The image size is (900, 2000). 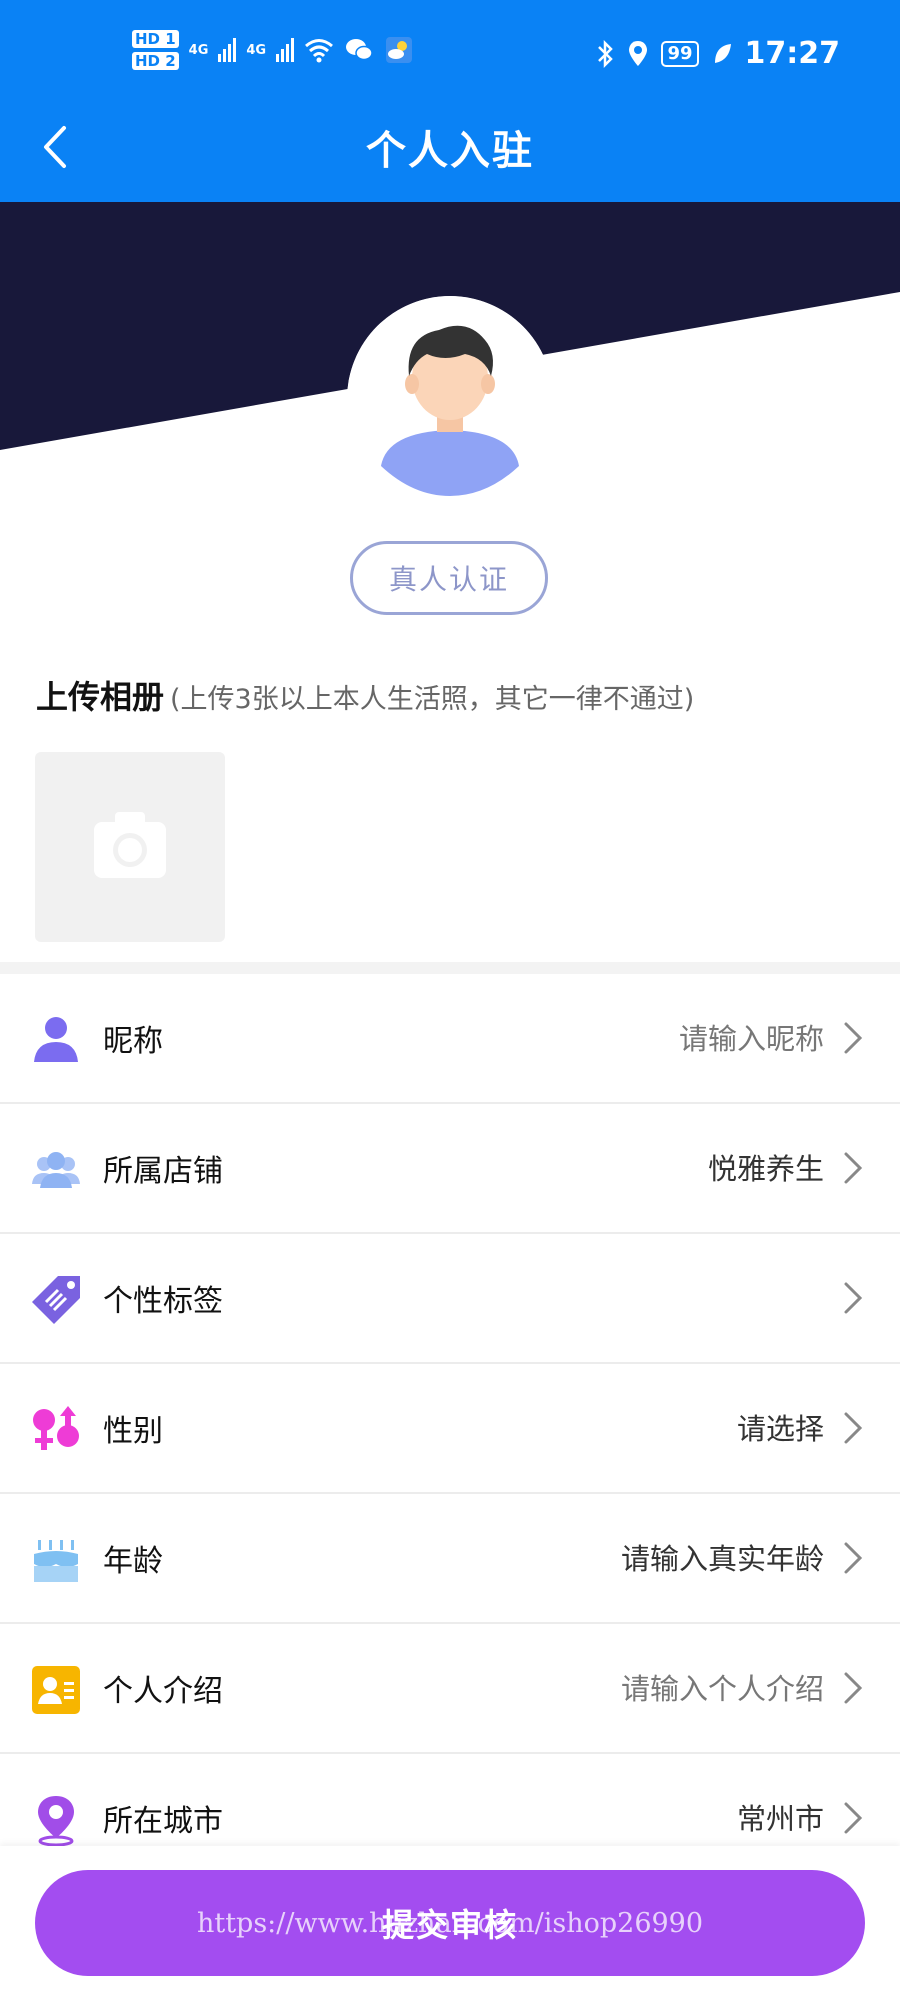 What do you see at coordinates (163, 1691) in the screenshot?
I see `field-label: 个人介绍` at bounding box center [163, 1691].